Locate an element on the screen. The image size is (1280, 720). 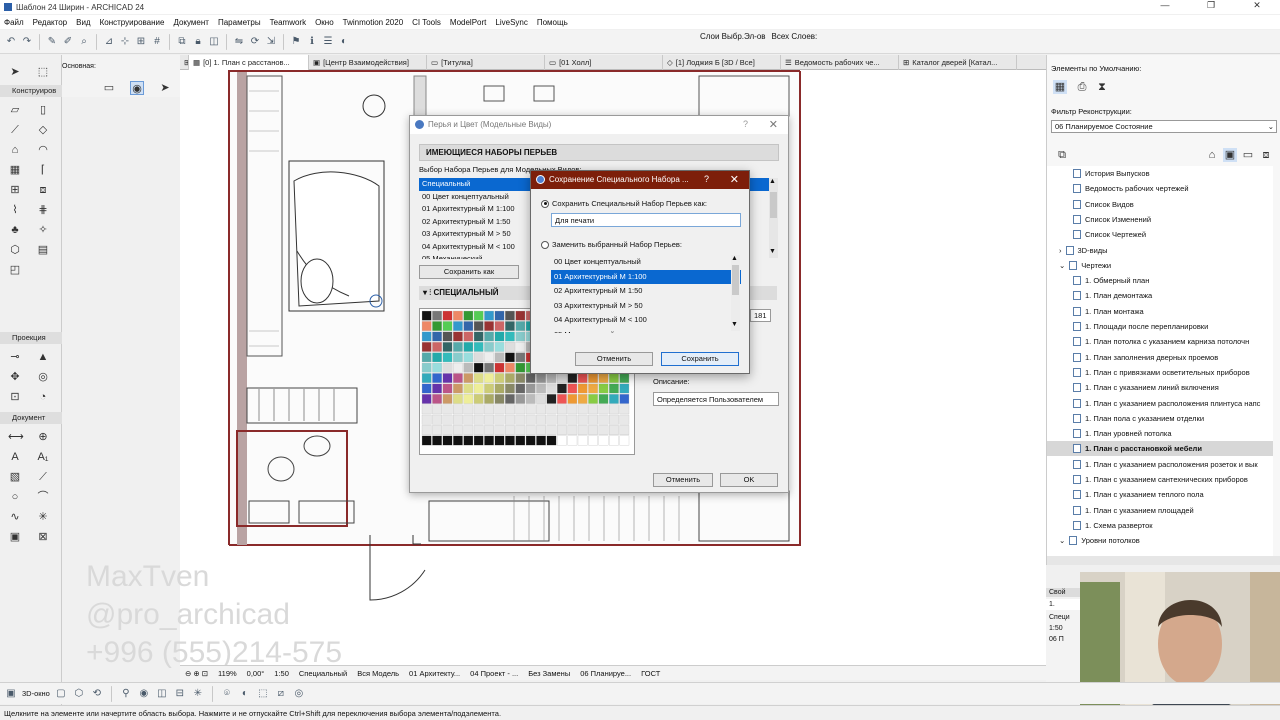
horizontal-scrollbar is located at coordinates (1163, 560).